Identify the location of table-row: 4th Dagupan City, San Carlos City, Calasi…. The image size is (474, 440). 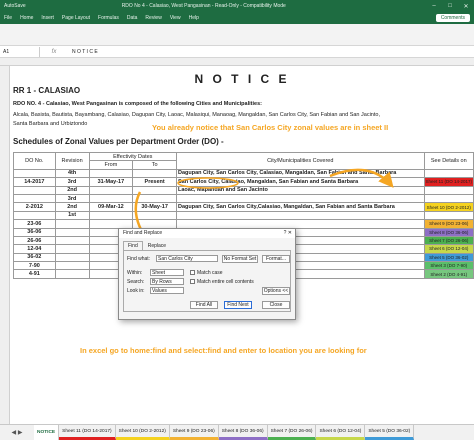
(243, 173).